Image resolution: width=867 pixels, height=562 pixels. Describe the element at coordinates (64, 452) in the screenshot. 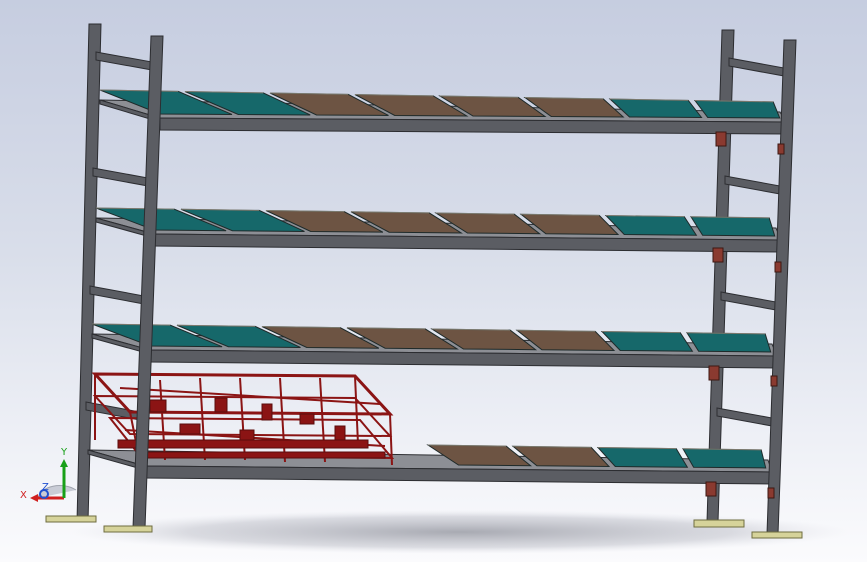

I see `triad-y-label: Y` at that location.